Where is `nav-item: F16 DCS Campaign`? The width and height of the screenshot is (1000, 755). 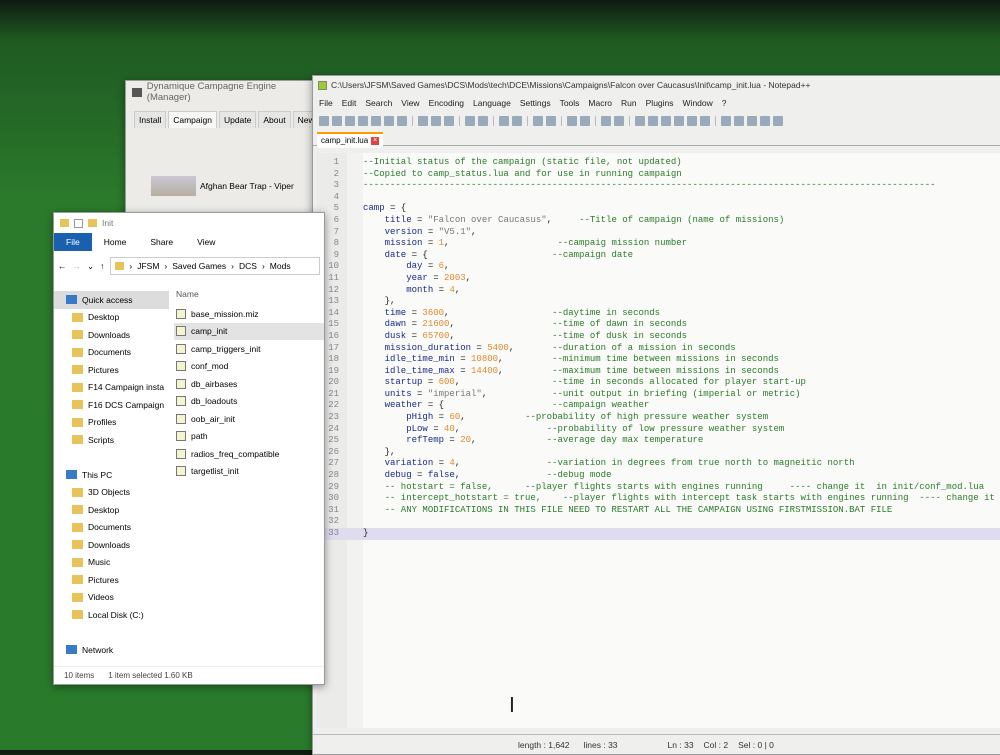
nav-item: F16 DCS Campaign is located at coordinates (111, 405).